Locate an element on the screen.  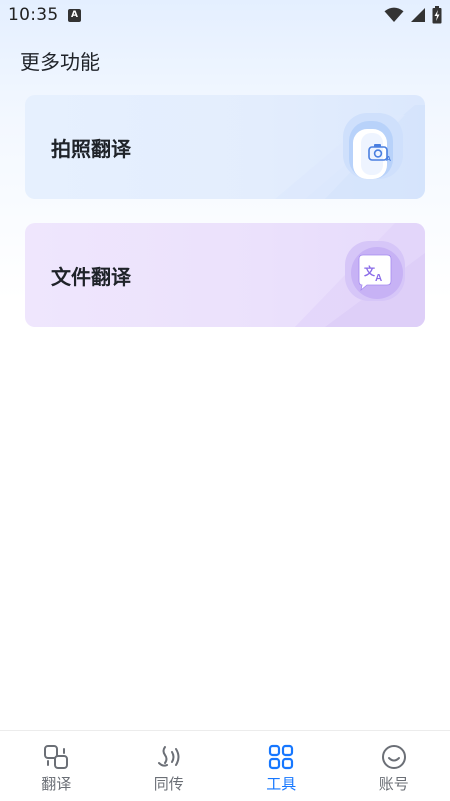
notification-icon: A is located at coordinates (74, 15).